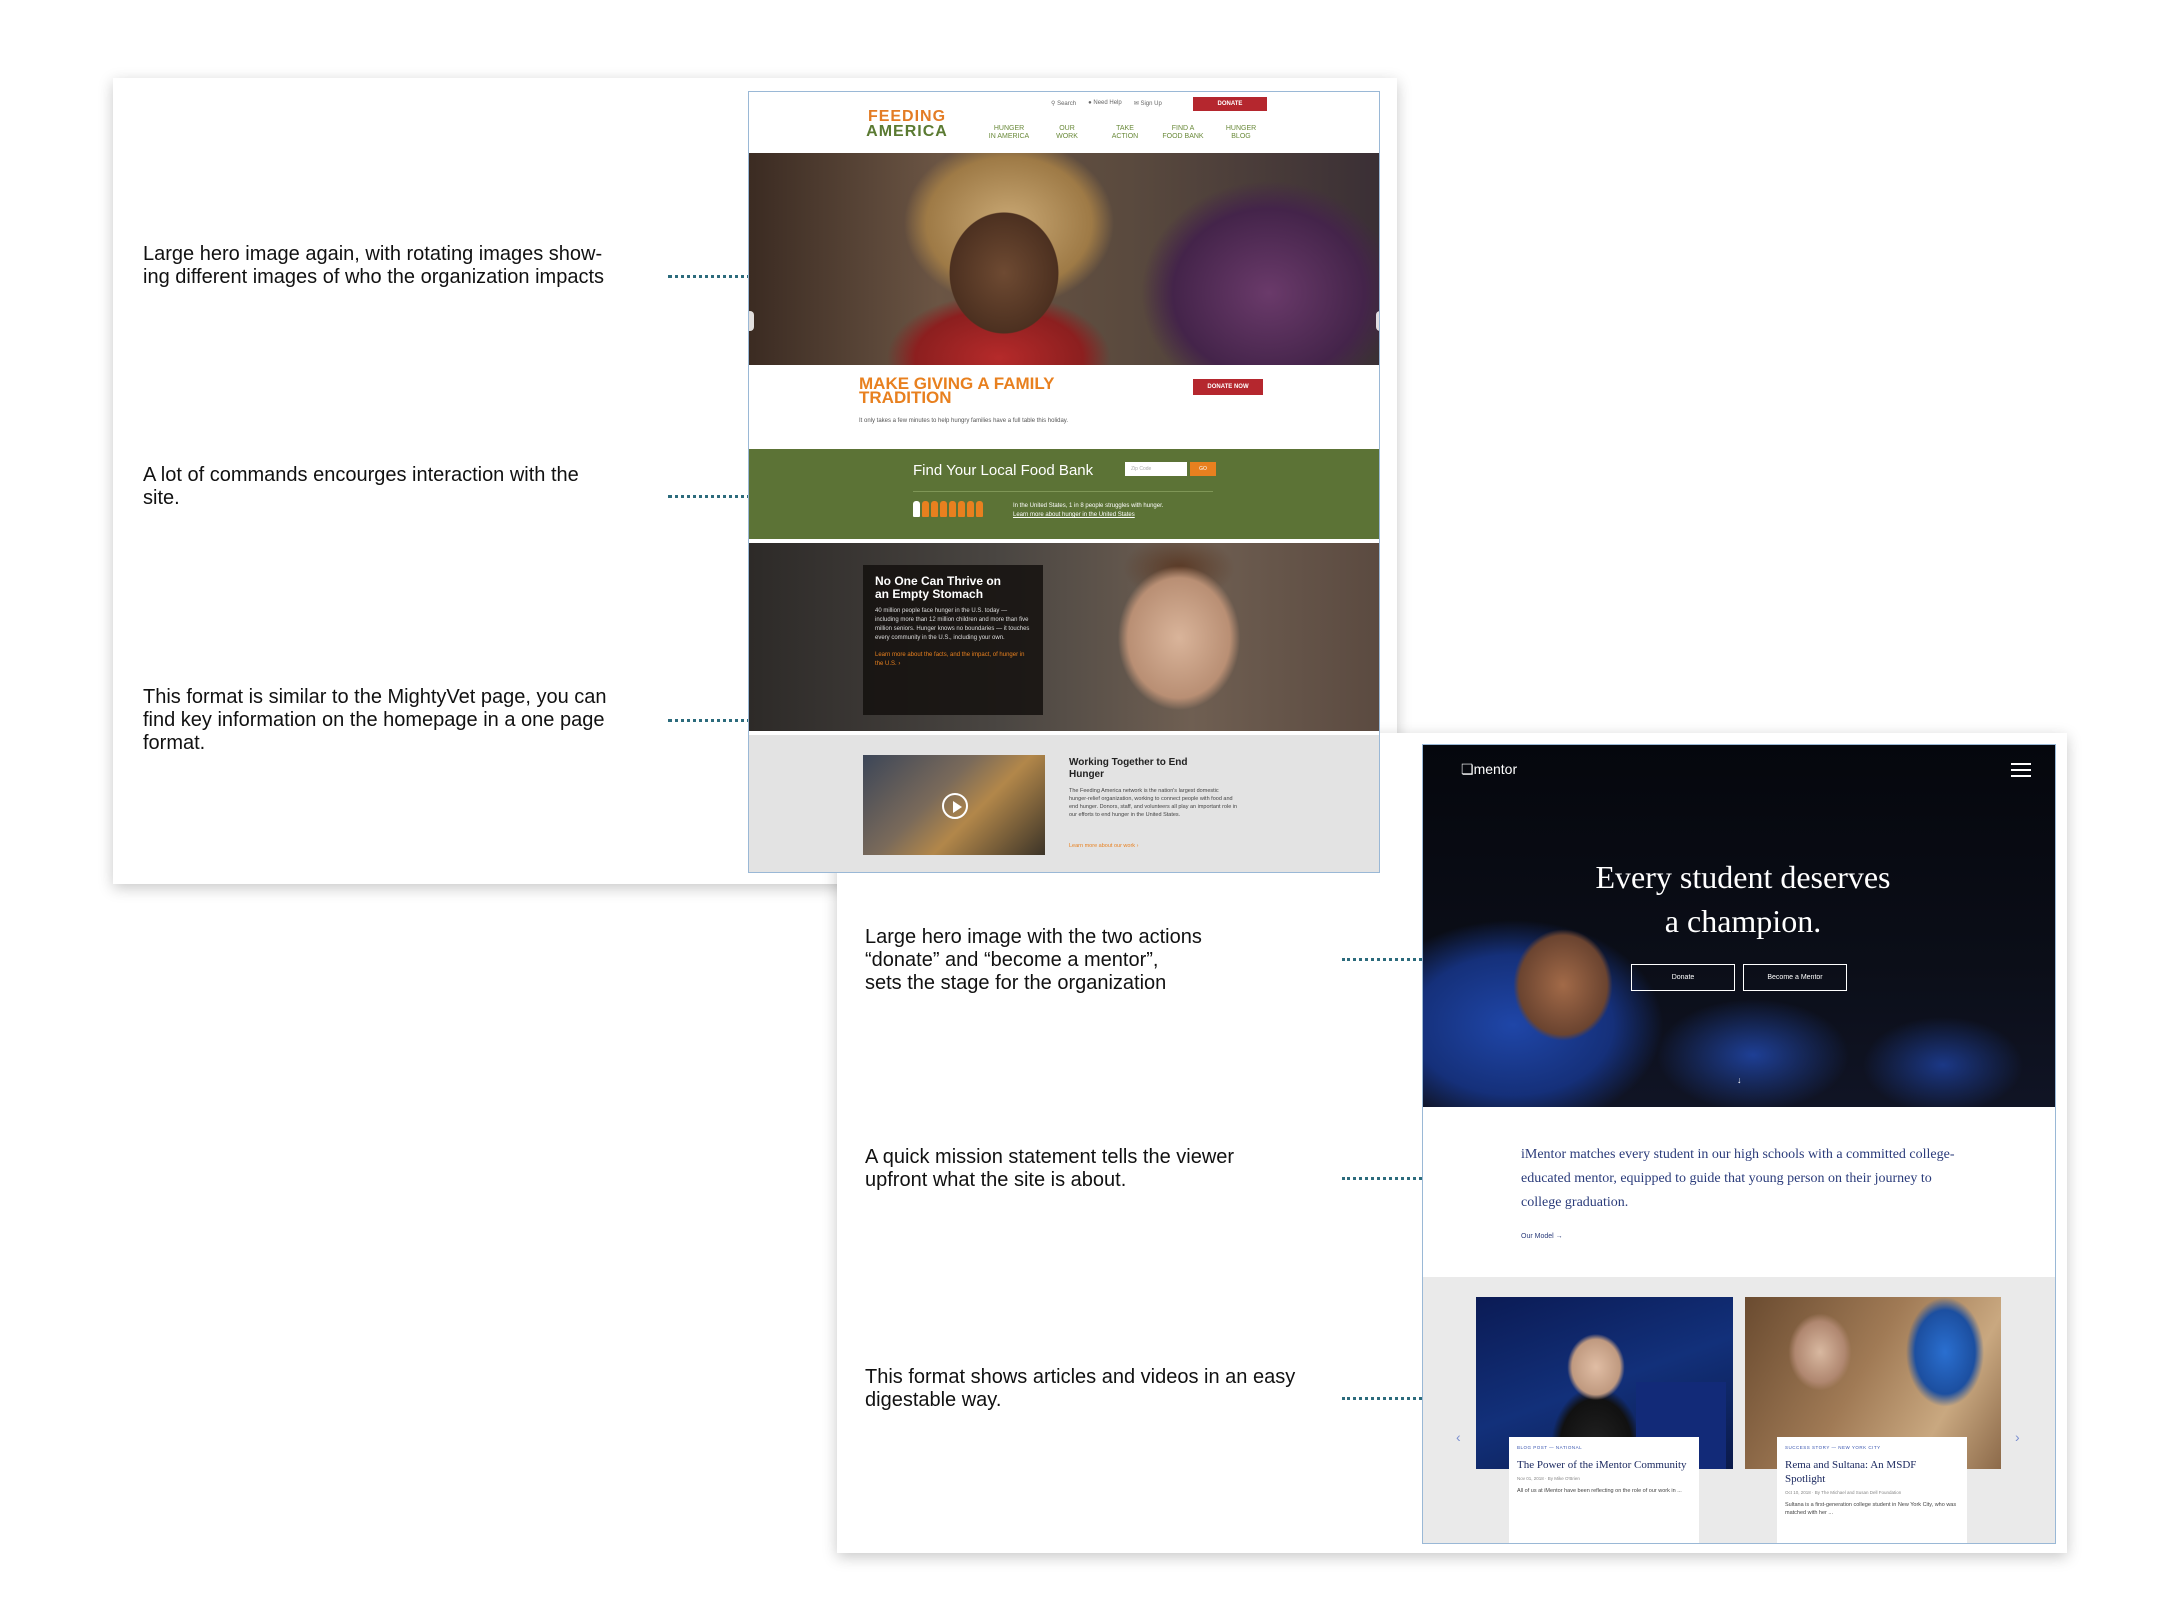 This screenshot has width=2160, height=1620. What do you see at coordinates (1739, 1080) in the screenshot?
I see `scroll-down-arrow-icon: ↓` at bounding box center [1739, 1080].